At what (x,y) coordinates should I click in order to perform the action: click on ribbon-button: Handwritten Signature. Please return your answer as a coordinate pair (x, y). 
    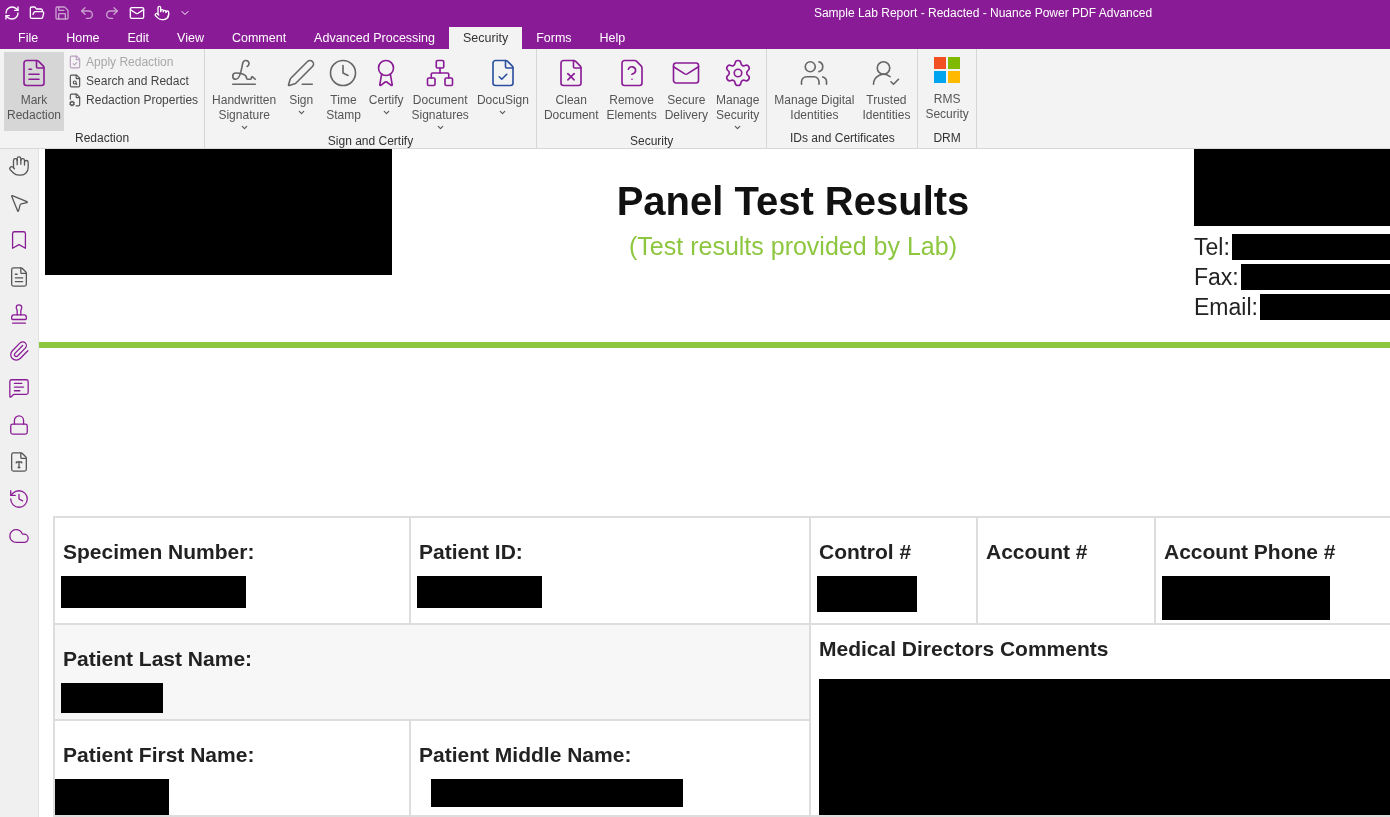
    Looking at the image, I should click on (244, 93).